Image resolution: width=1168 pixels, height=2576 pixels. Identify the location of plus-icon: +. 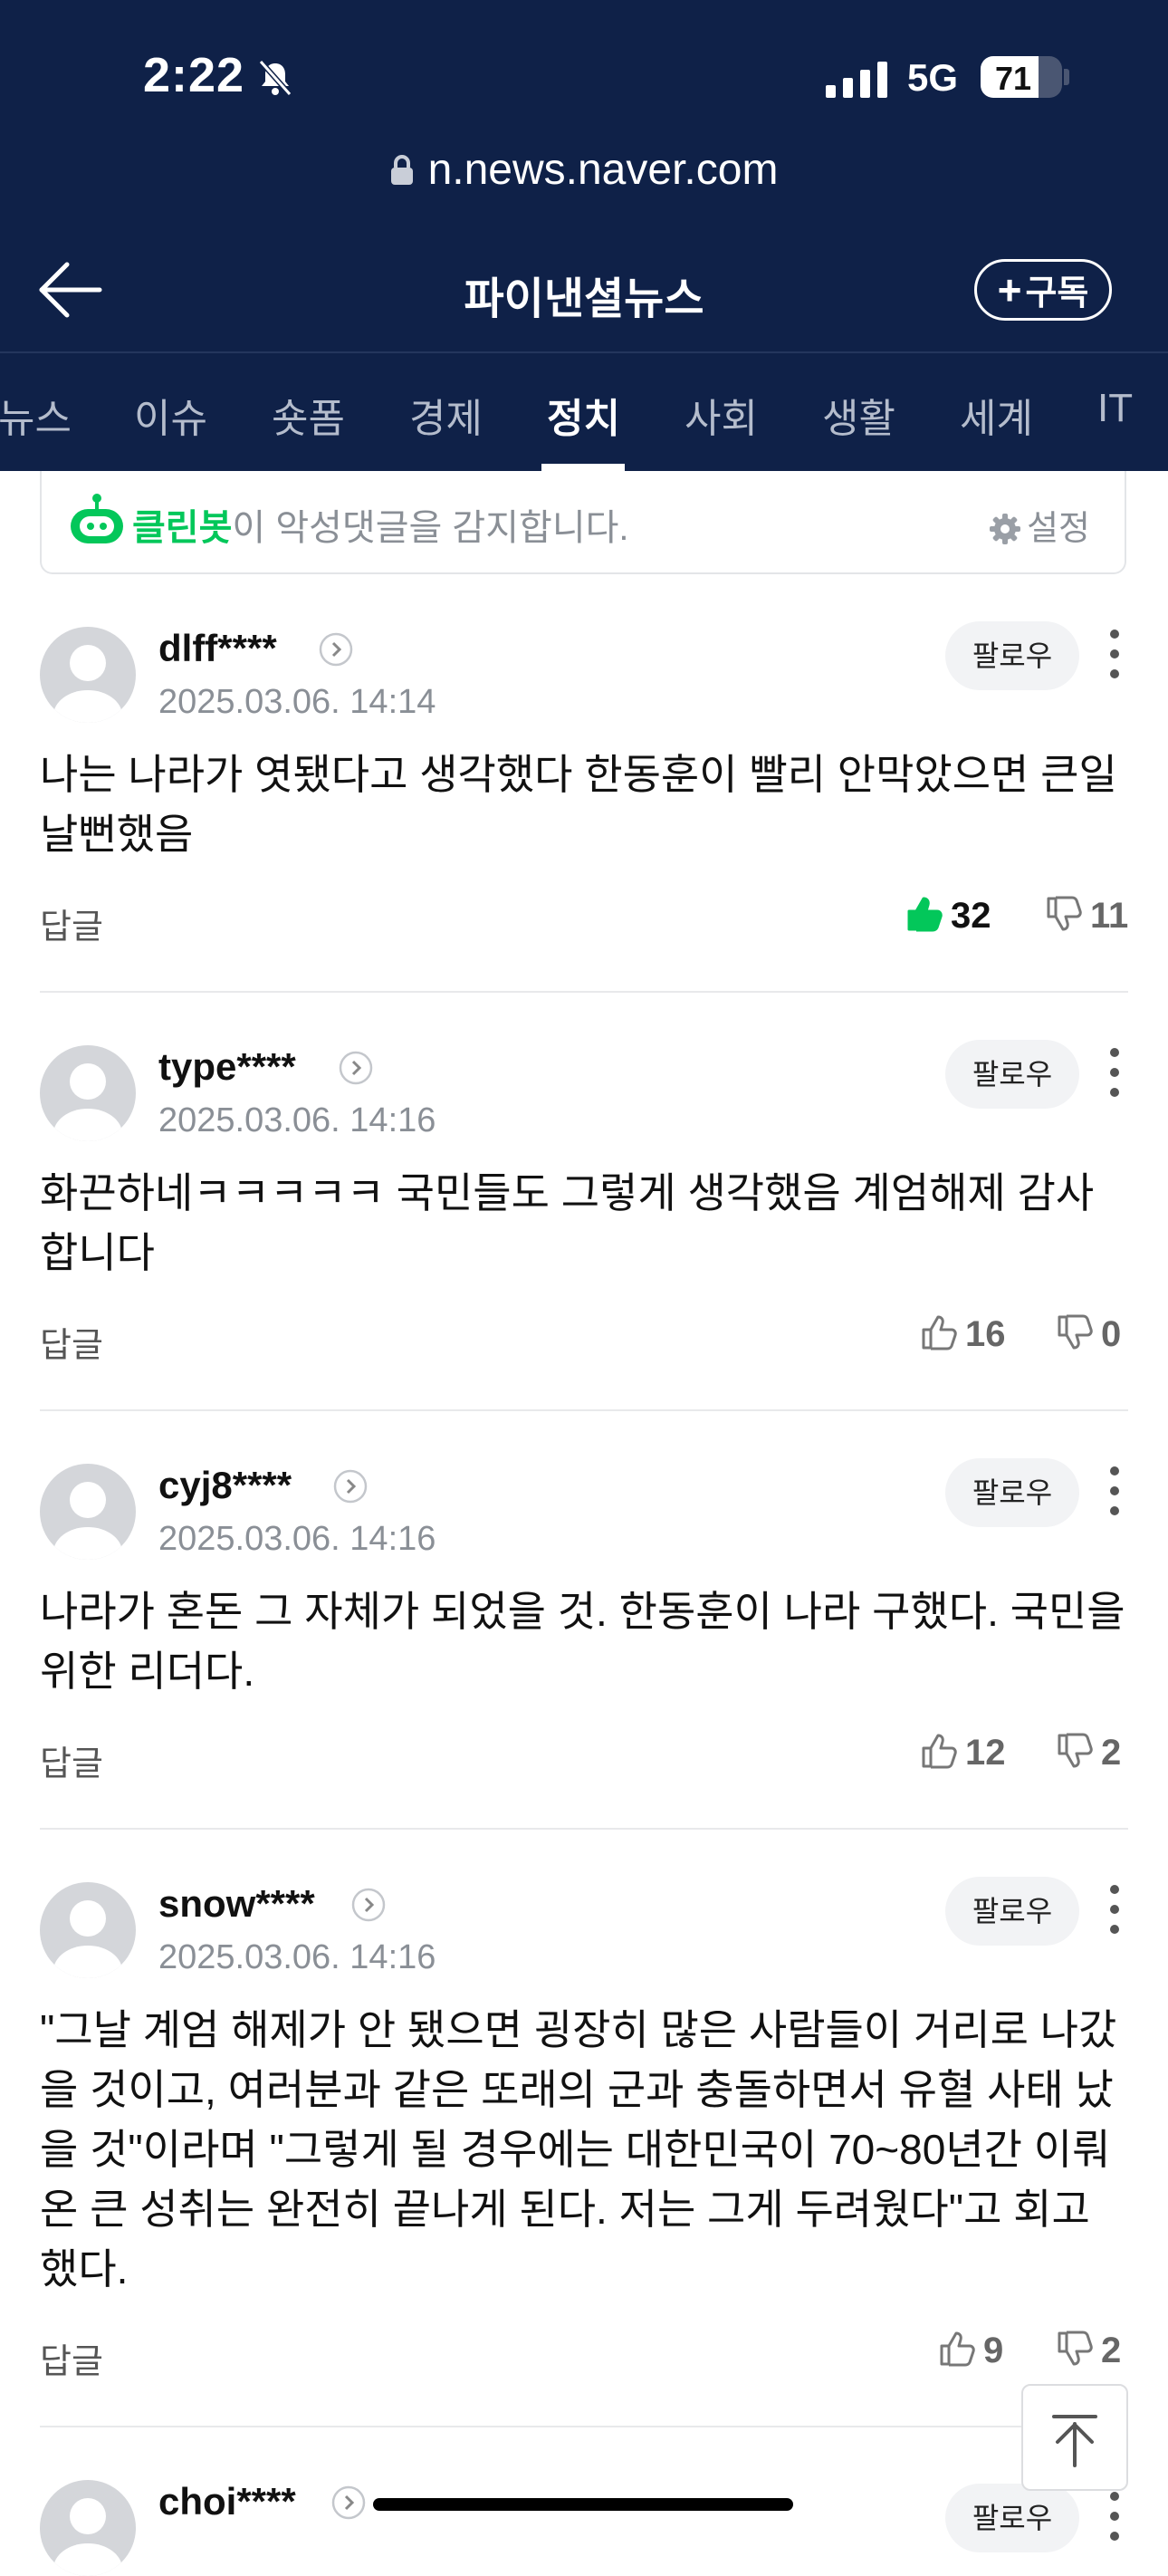
(1009, 289).